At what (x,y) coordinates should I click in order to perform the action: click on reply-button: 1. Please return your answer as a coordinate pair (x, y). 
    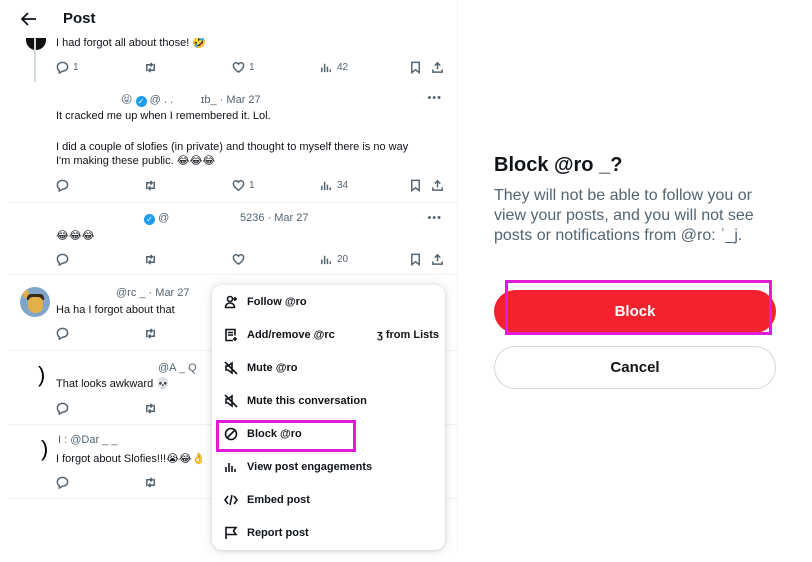
    Looking at the image, I should click on (67, 67).